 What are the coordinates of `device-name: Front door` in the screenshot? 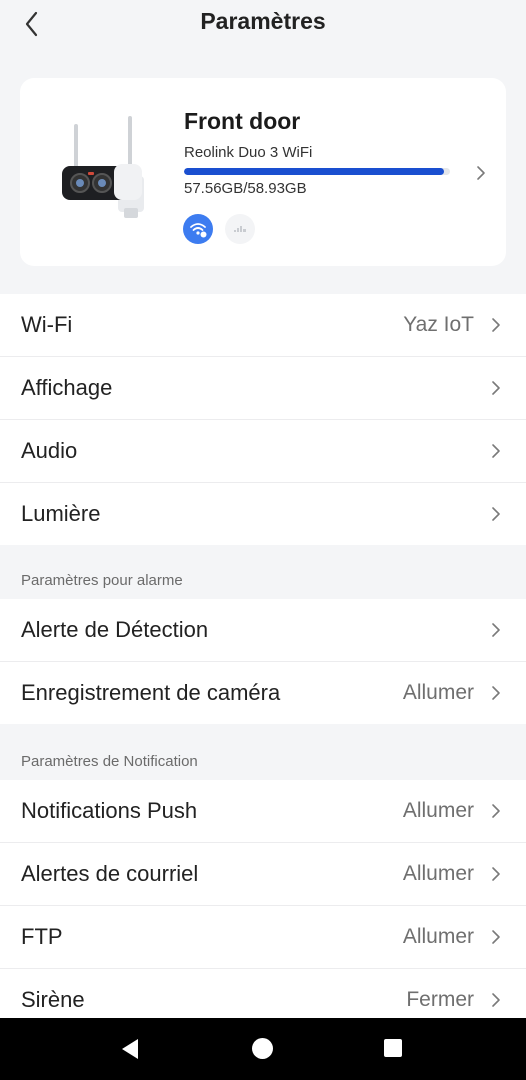 It's located at (242, 121).